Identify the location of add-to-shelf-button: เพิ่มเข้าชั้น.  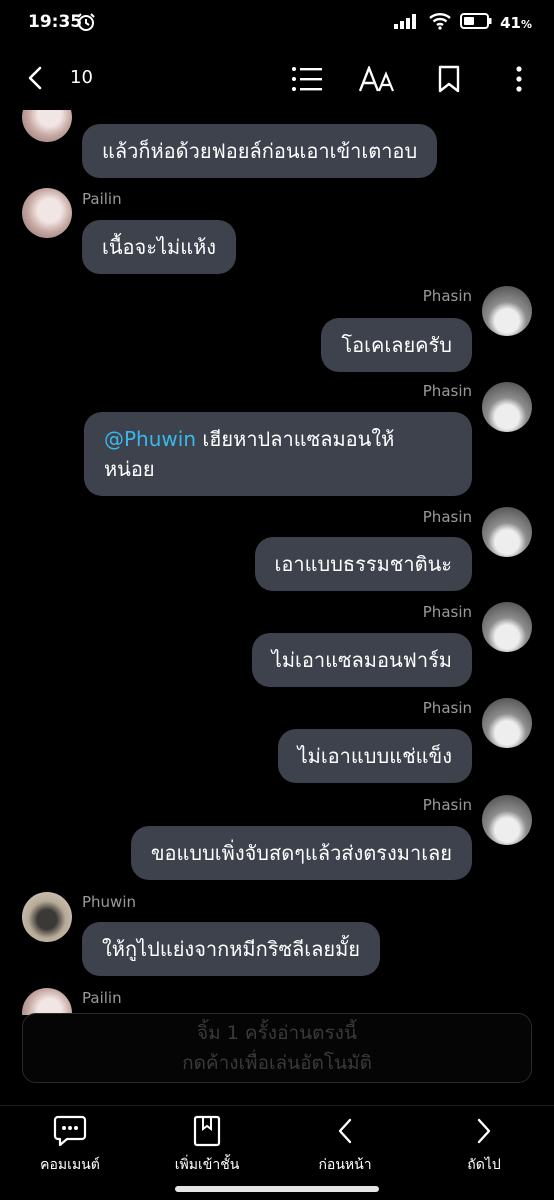
(207, 1145).